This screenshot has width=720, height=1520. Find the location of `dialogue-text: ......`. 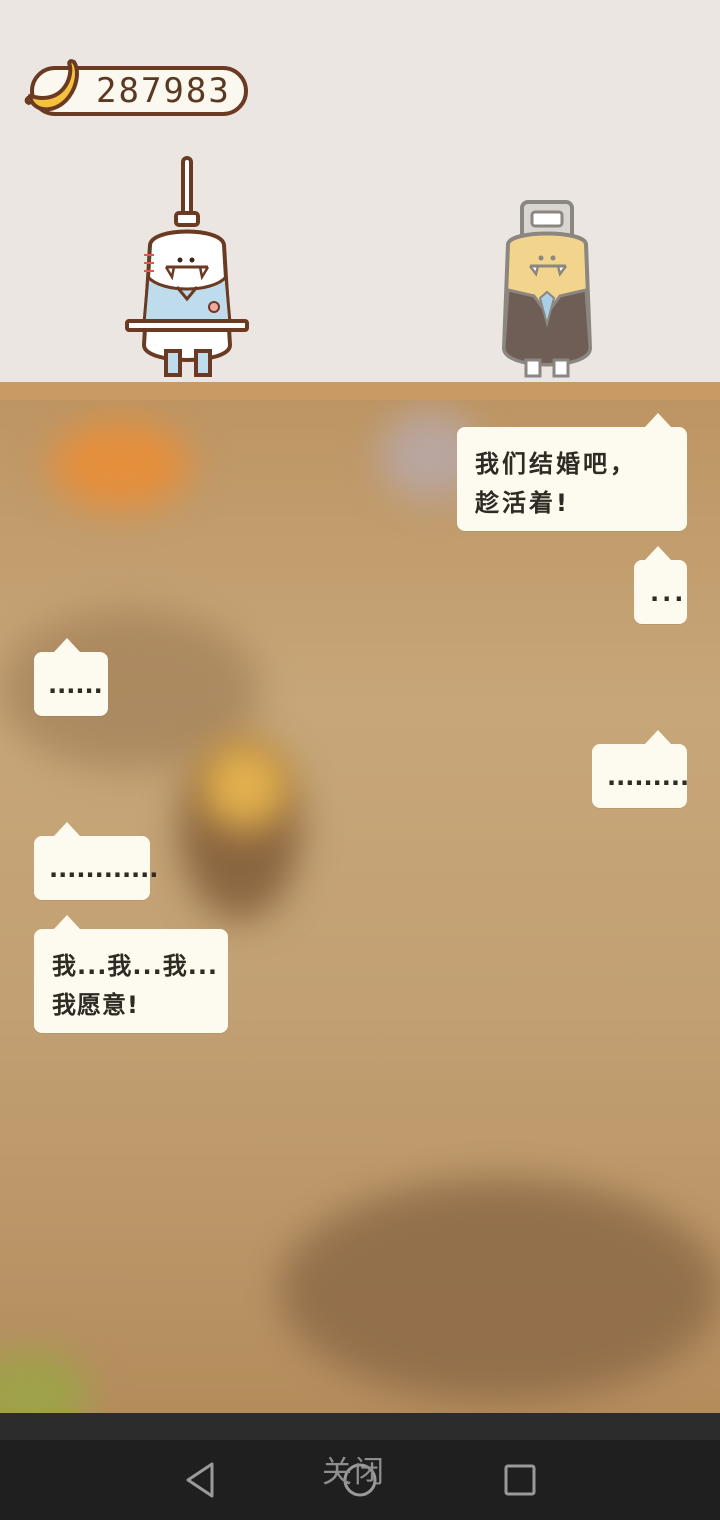

dialogue-text: ...... is located at coordinates (75, 685).